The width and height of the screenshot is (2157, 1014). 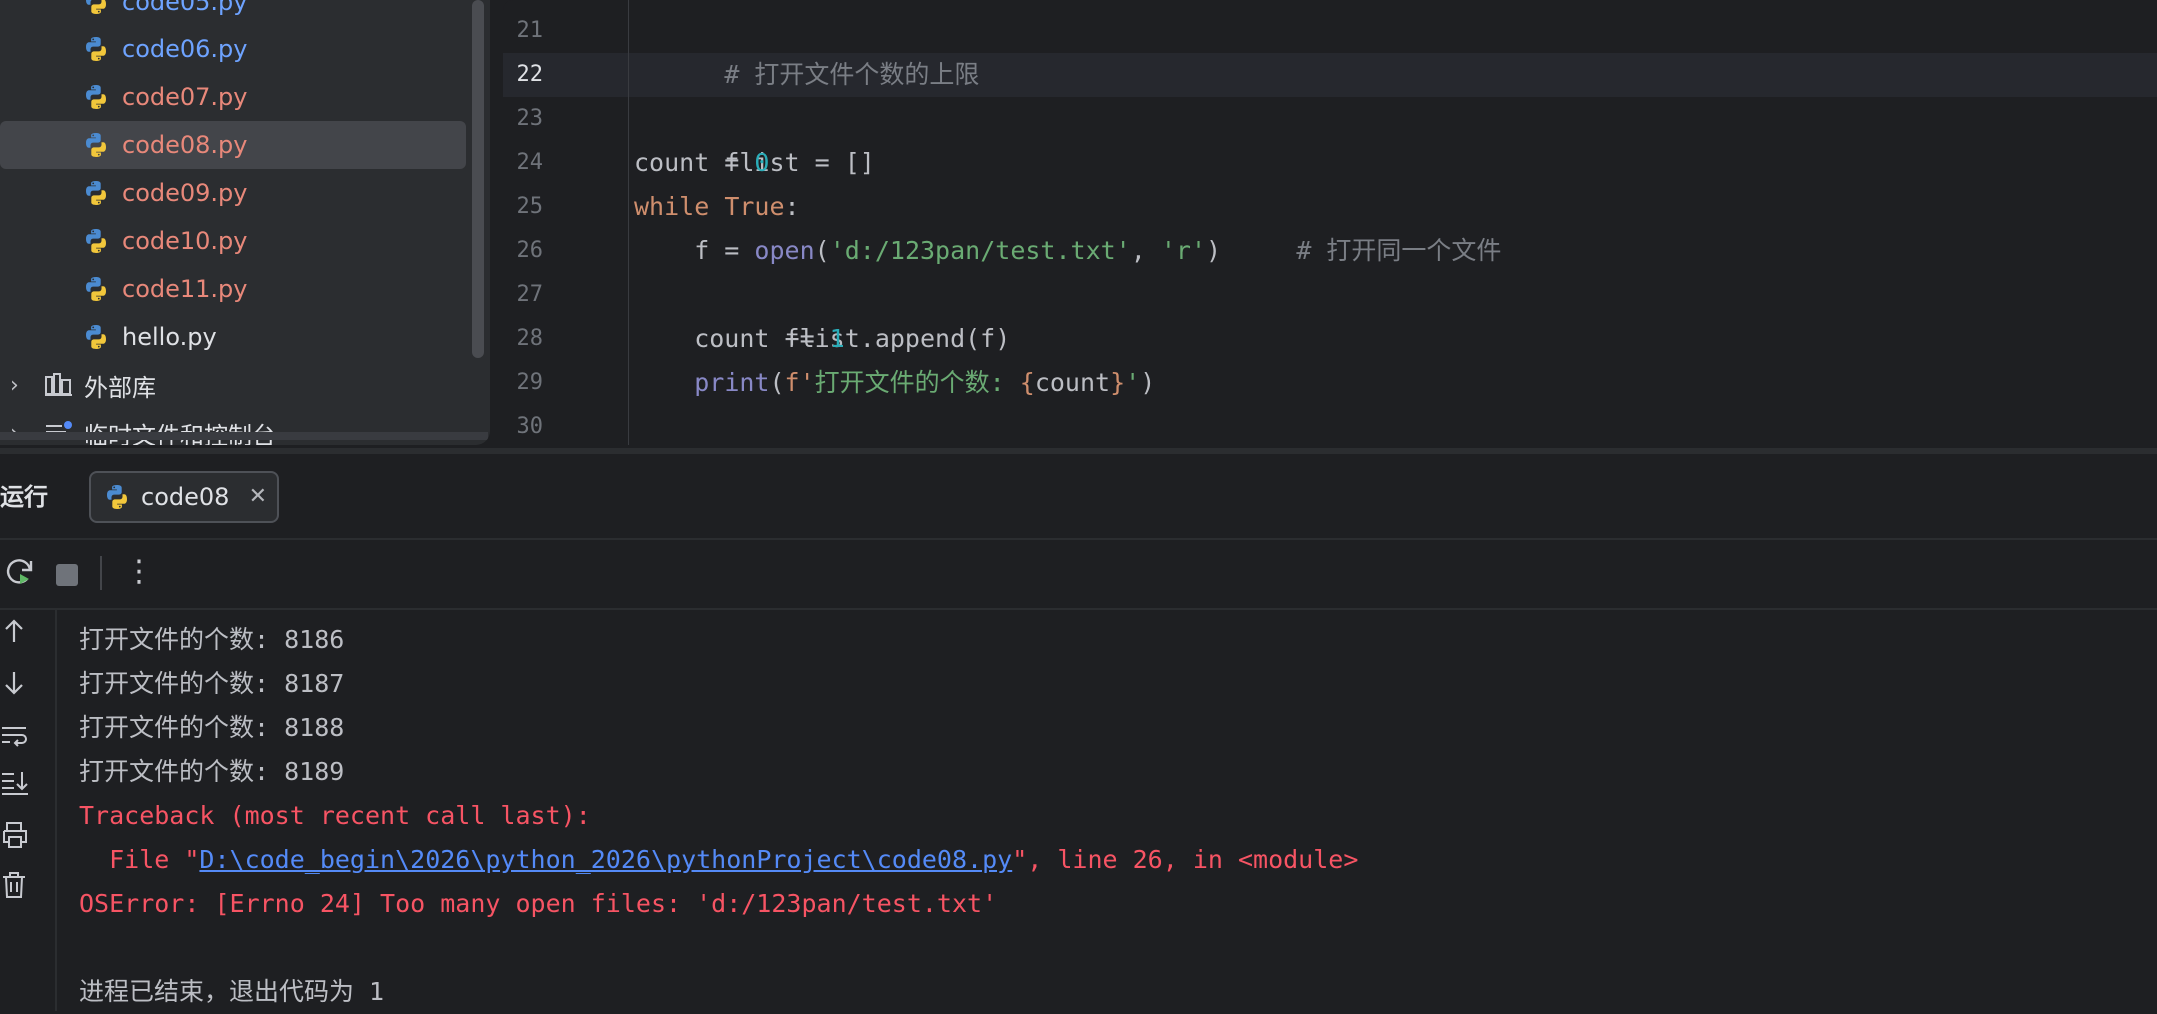 What do you see at coordinates (917, 382) in the screenshot?
I see `string-literal: 打开文件的个数:` at bounding box center [917, 382].